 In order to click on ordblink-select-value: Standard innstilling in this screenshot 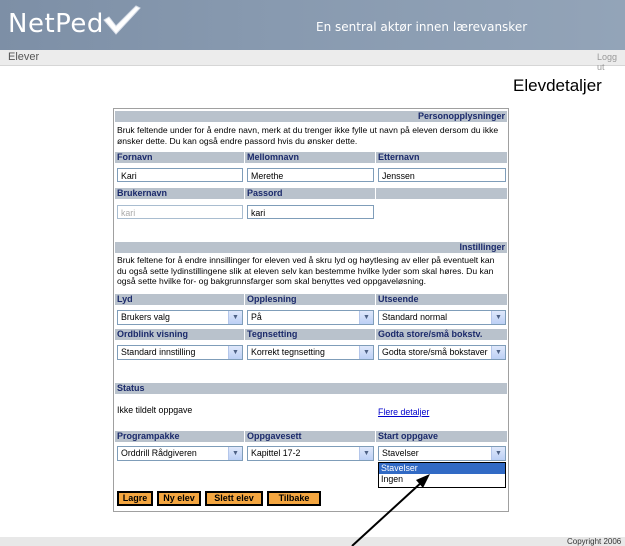, I will do `click(158, 352)`.